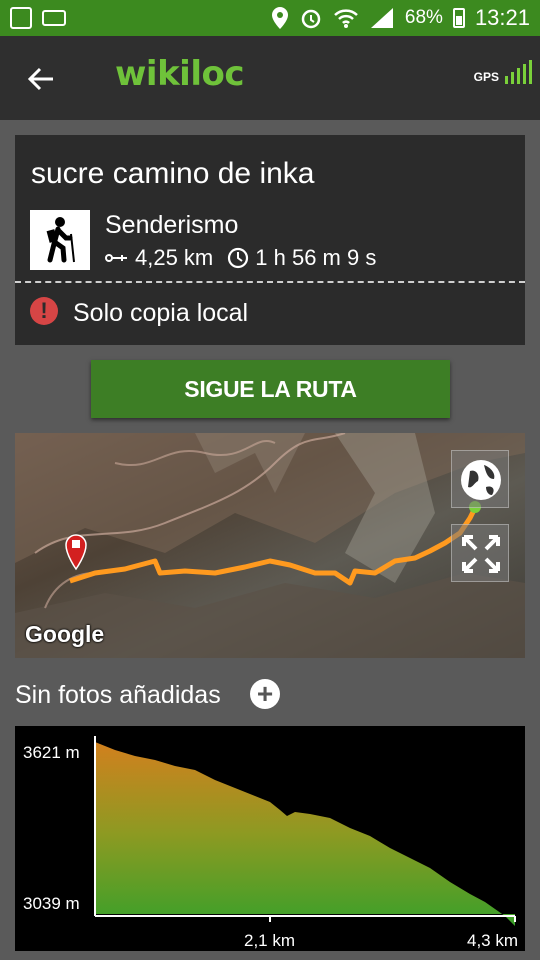 This screenshot has height=960, width=540. I want to click on route-title: sucre camino de inka, so click(173, 173).